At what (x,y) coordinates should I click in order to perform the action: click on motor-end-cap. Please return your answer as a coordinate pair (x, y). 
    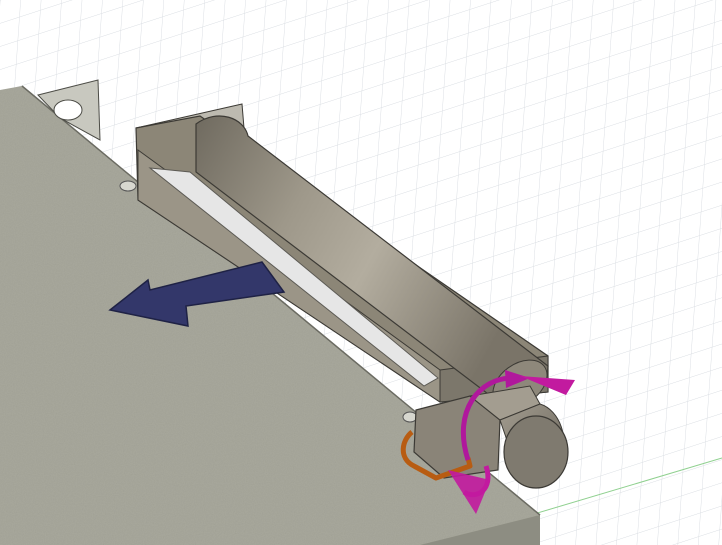
    Looking at the image, I should click on (536, 452).